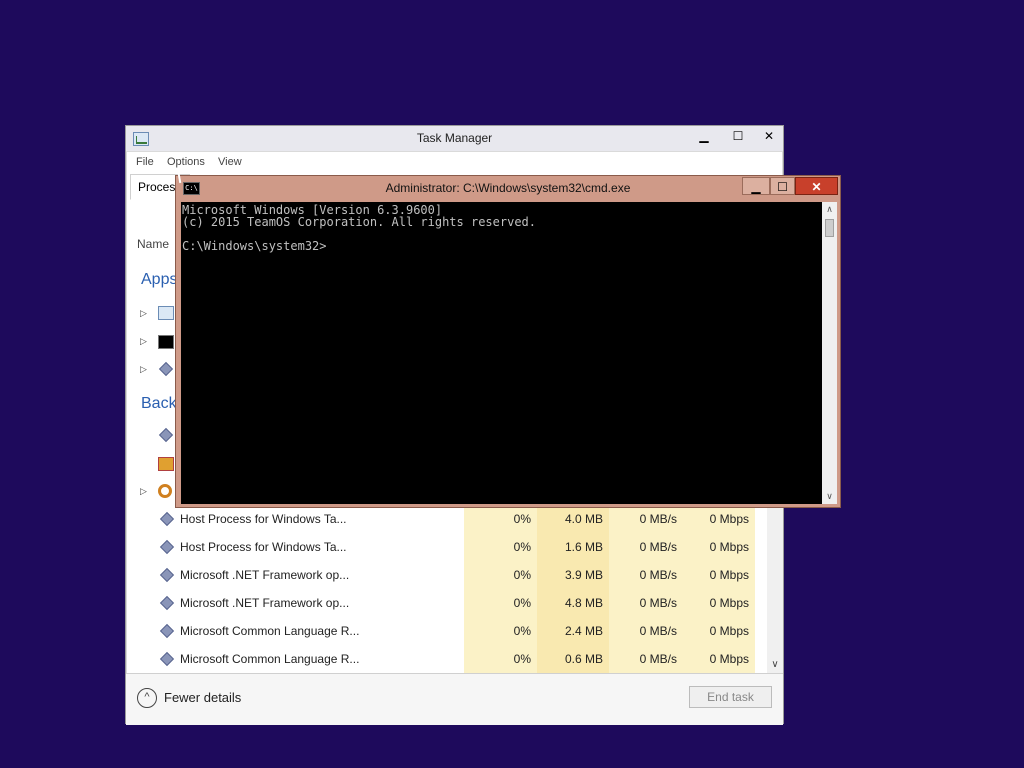 This screenshot has width=1024, height=768. What do you see at coordinates (153, 244) in the screenshot?
I see `column-header-name: Name` at bounding box center [153, 244].